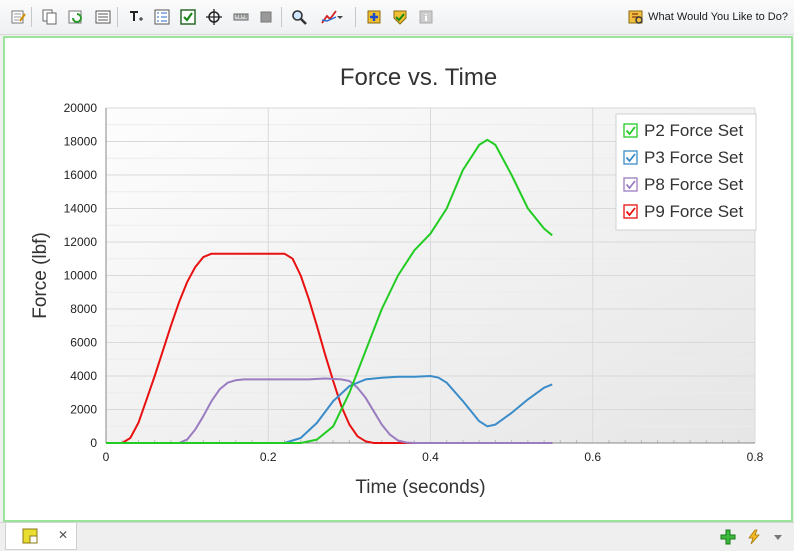 The image size is (794, 551). I want to click on y-tick-label: 0, so click(93, 443).